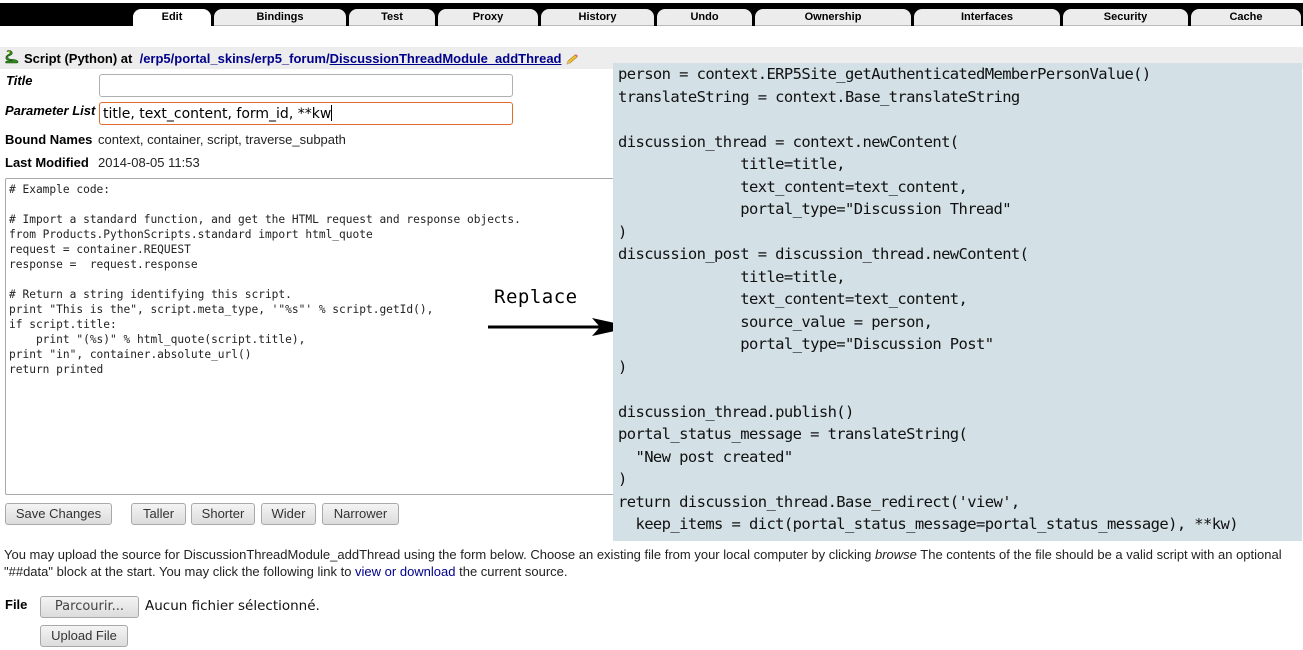  Describe the element at coordinates (78, 58) in the screenshot. I see `meta-type: Script (Python) at` at that location.